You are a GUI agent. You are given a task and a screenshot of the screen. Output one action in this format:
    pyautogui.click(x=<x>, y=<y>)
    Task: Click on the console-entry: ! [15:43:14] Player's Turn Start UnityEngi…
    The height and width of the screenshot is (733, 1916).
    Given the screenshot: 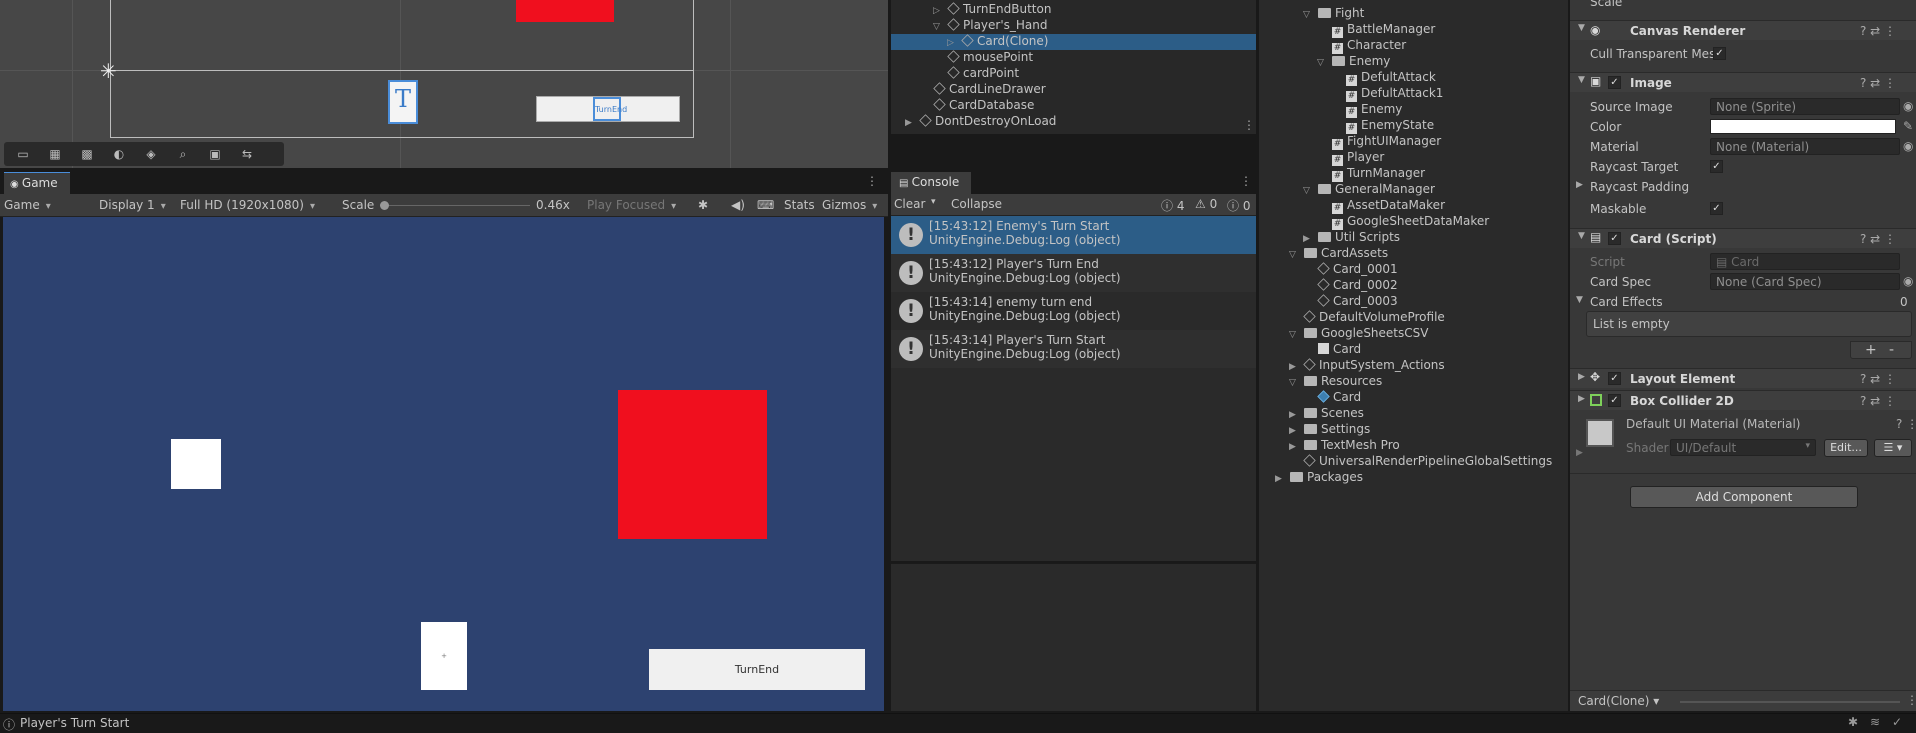 What is the action you would take?
    pyautogui.click(x=1073, y=349)
    